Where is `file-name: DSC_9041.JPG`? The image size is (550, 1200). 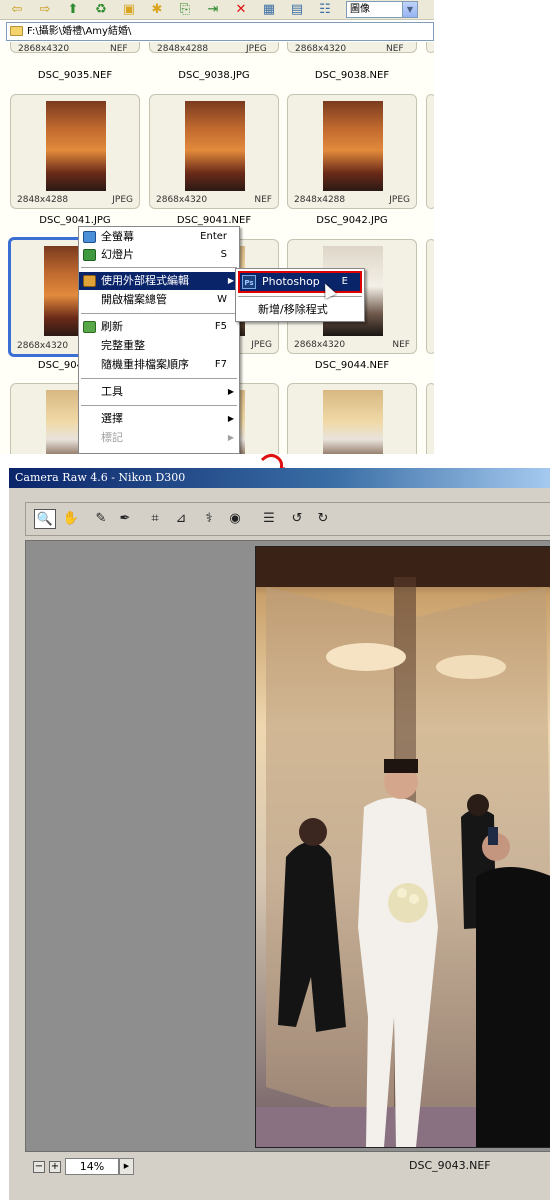
file-name: DSC_9041.JPG is located at coordinates (75, 220).